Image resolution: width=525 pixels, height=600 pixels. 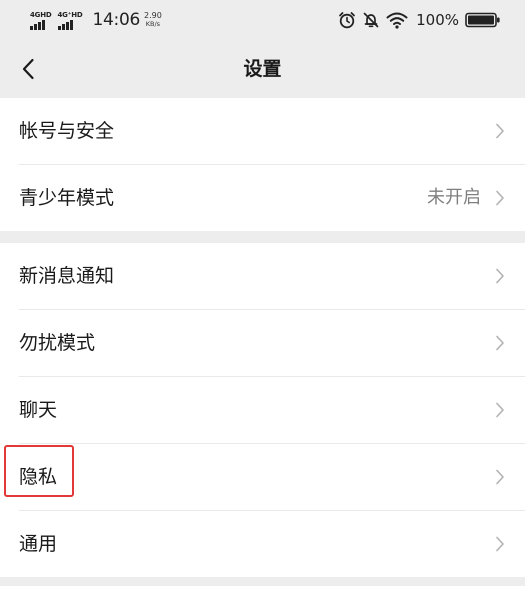 I want to click on settings-row-label: 青少年模式, so click(x=67, y=198).